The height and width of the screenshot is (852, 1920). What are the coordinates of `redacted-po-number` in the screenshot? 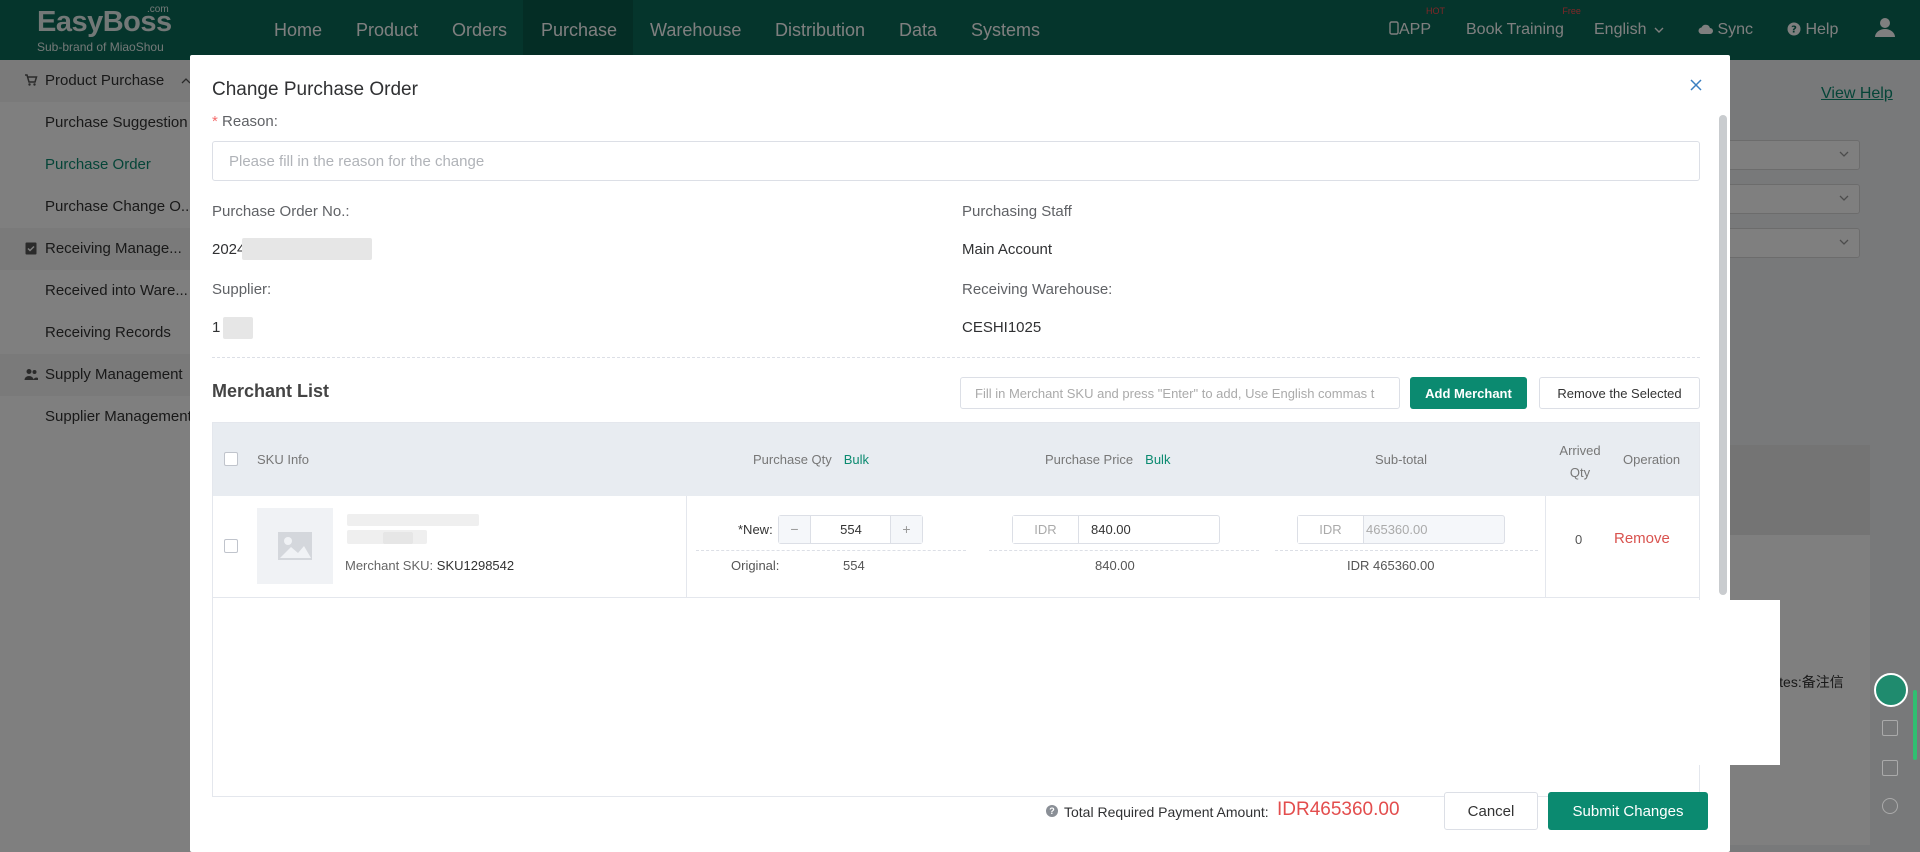 It's located at (307, 249).